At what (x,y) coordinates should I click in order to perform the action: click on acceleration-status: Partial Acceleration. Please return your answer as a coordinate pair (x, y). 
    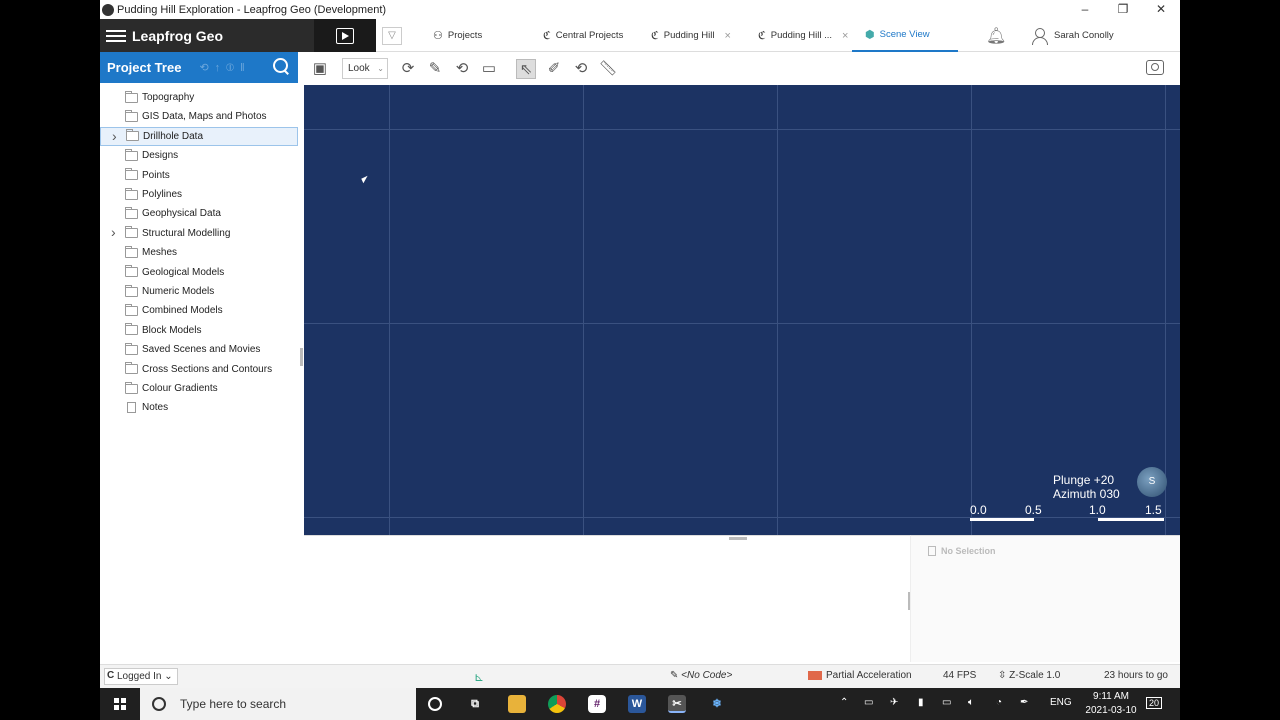
    Looking at the image, I should click on (860, 675).